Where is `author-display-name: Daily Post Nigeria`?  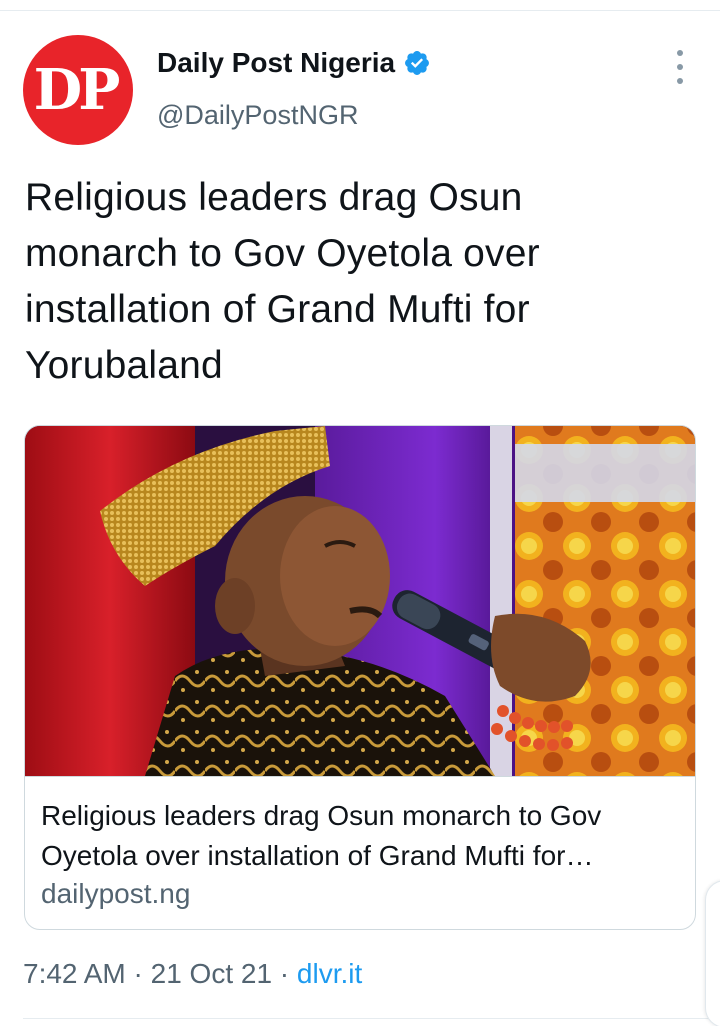 author-display-name: Daily Post Nigeria is located at coordinates (276, 63).